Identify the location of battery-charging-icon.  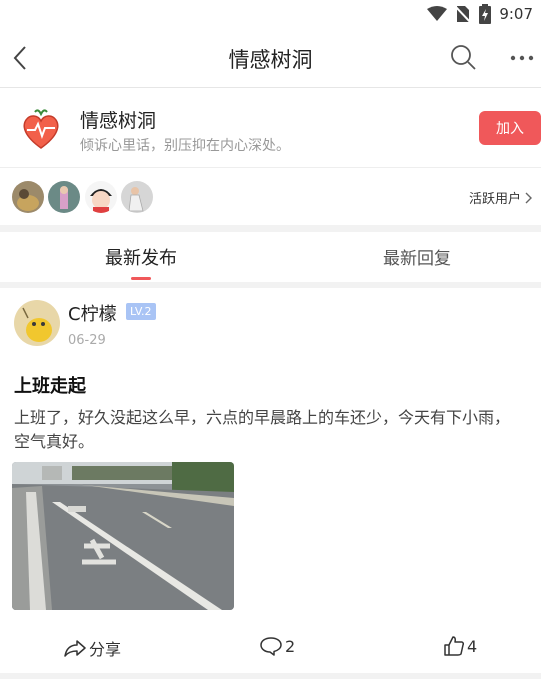
(485, 14).